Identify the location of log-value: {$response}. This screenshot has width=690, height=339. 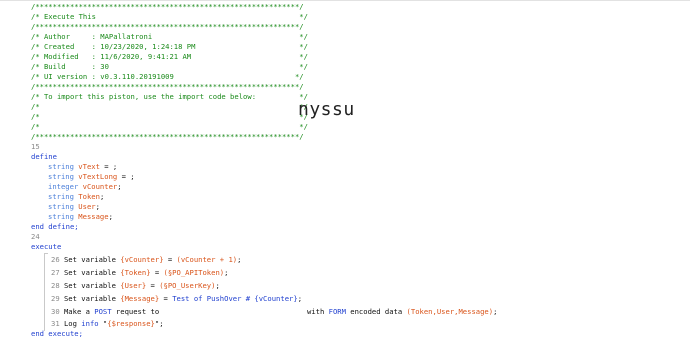
(131, 323).